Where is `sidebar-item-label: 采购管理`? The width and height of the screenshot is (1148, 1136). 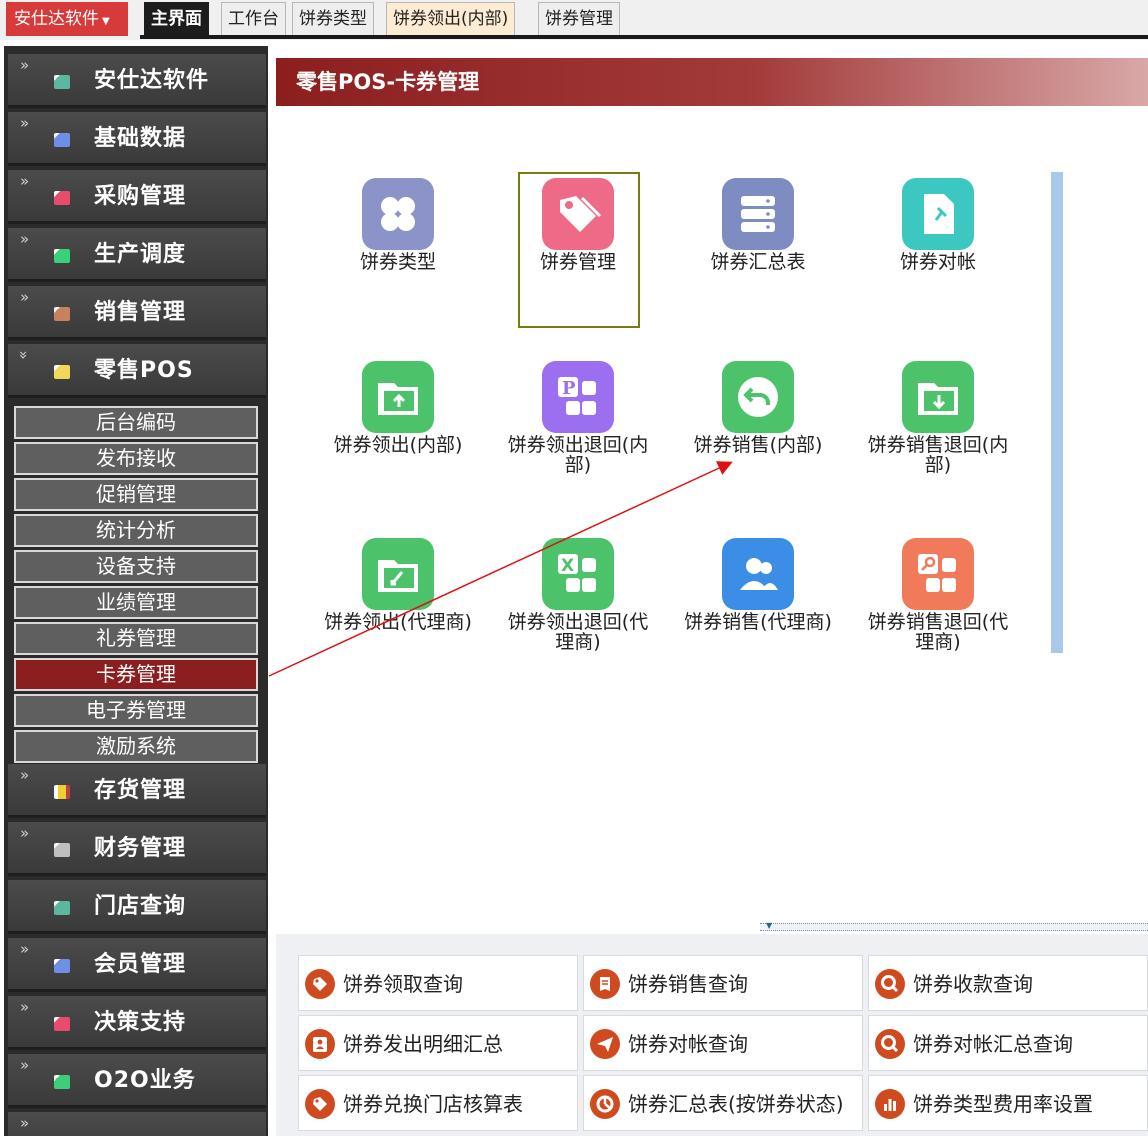
sidebar-item-label: 采购管理 is located at coordinates (140, 196).